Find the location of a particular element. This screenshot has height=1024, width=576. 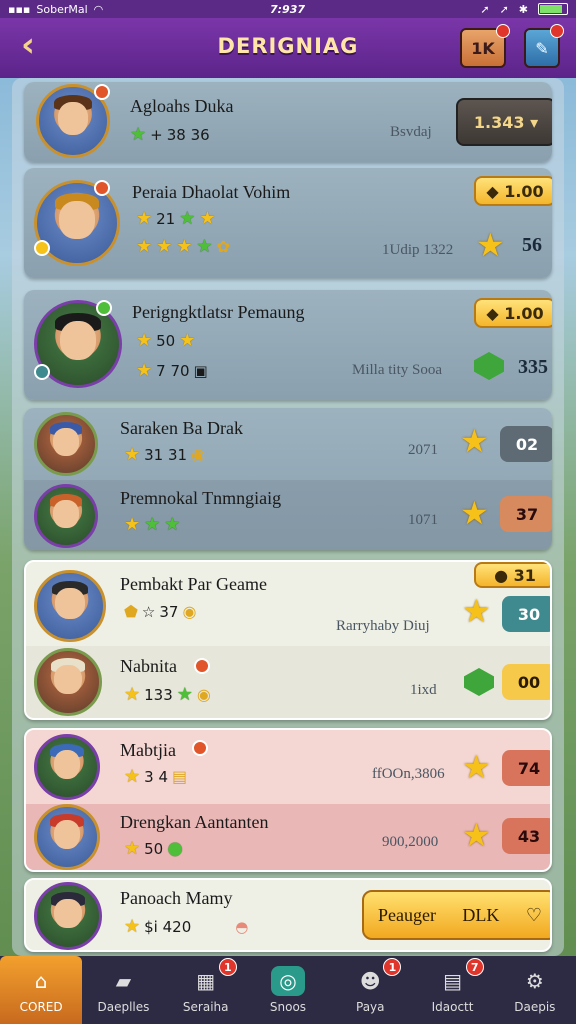

player-name: Nabnita is located at coordinates (148, 666).